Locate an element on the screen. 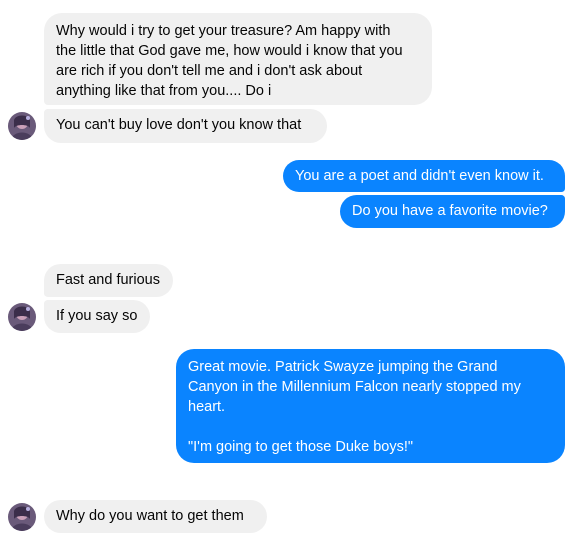 This screenshot has height=557, width=588. message-line: If you say so is located at coordinates (97, 316).